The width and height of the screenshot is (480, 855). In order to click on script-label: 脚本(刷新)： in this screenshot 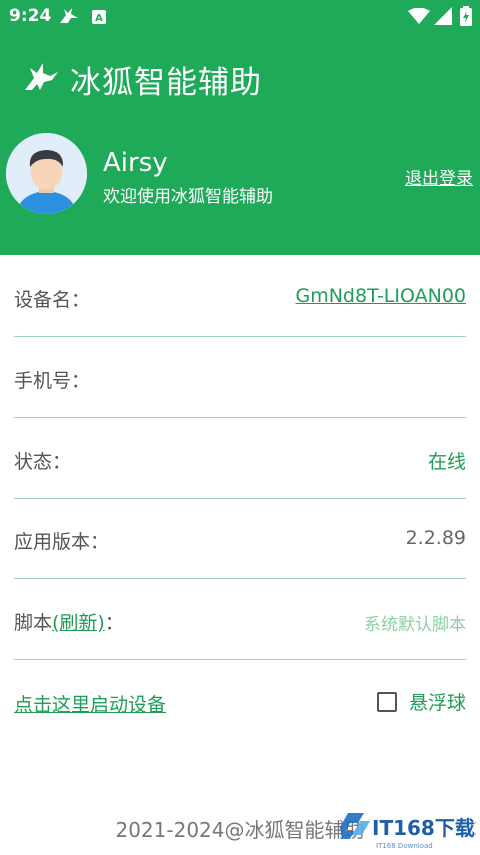, I will do `click(69, 621)`.